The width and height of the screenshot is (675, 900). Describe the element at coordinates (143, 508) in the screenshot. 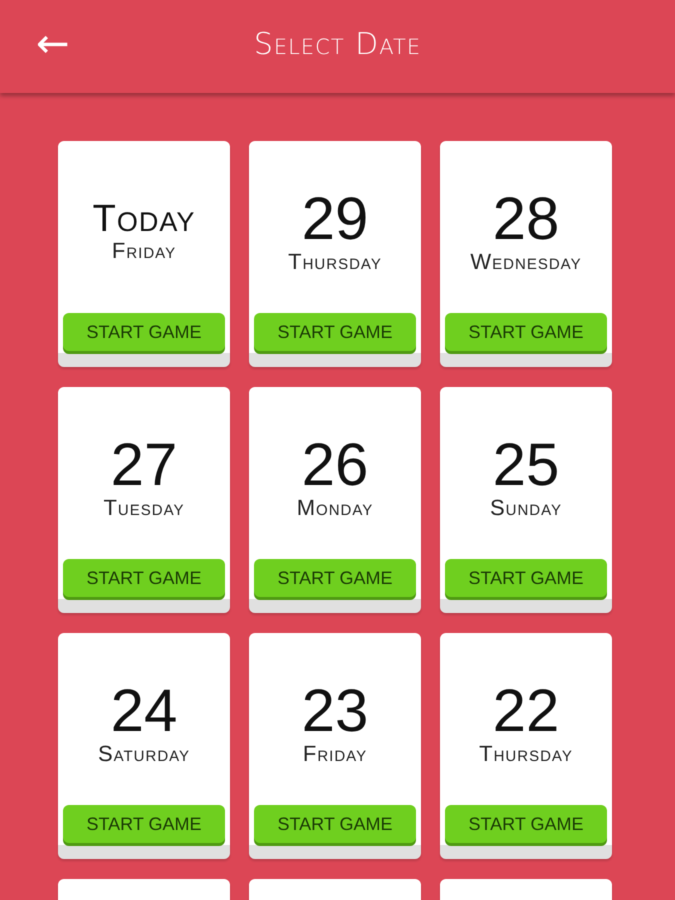

I see `weekday-label: Tuesday` at that location.